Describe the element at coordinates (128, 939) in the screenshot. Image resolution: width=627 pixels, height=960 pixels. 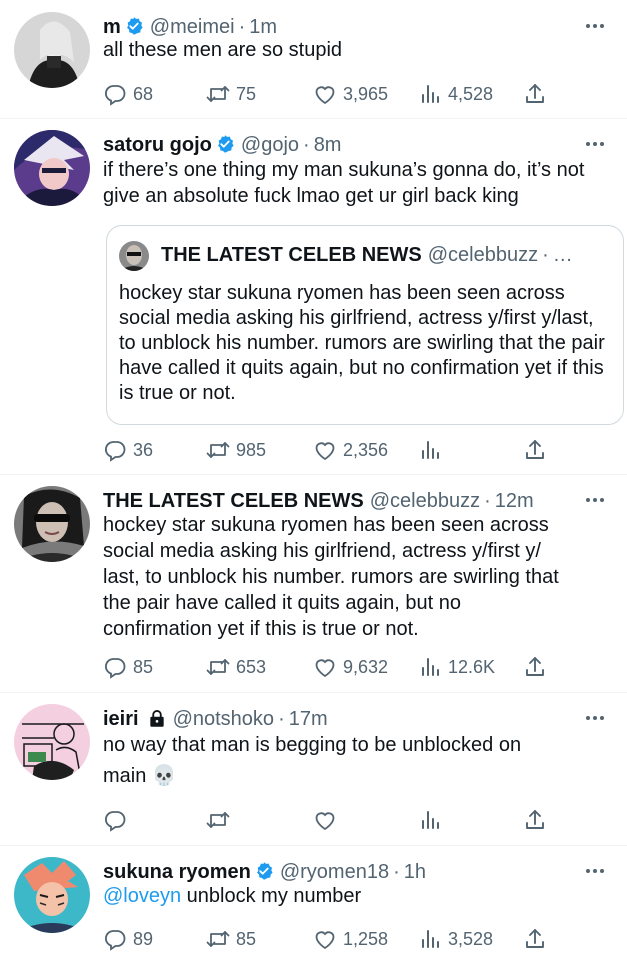
I see `reply-button: 89` at that location.